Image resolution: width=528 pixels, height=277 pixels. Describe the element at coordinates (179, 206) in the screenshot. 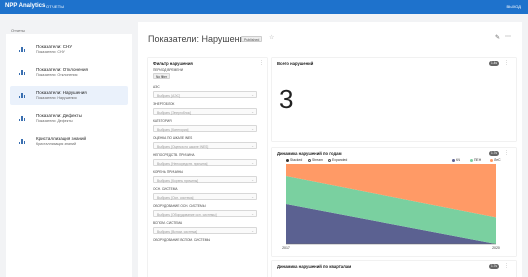

I see `filter-label: ОБОРУДОВАНИЕ ОСН. СИСТЕМЫ` at that location.